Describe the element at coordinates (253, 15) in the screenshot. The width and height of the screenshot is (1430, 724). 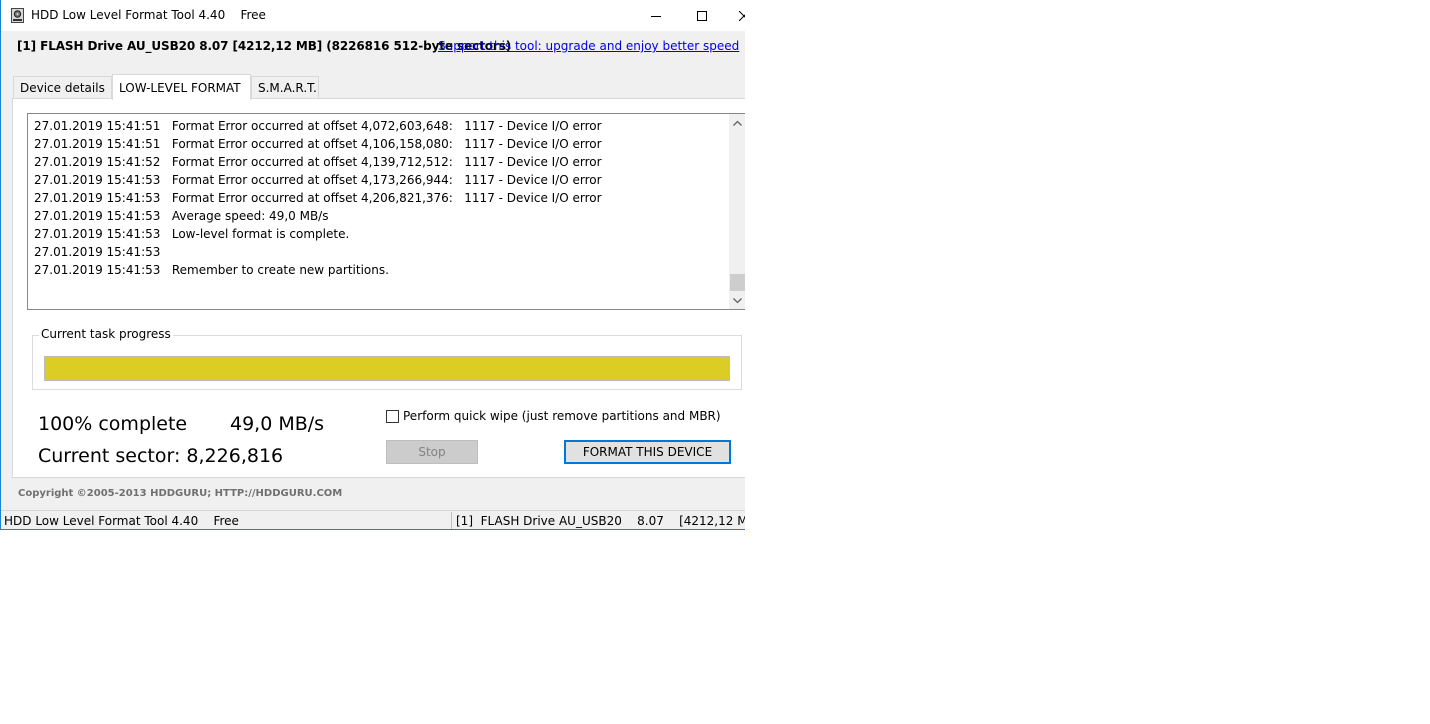
I see `window-edition: Free` at that location.